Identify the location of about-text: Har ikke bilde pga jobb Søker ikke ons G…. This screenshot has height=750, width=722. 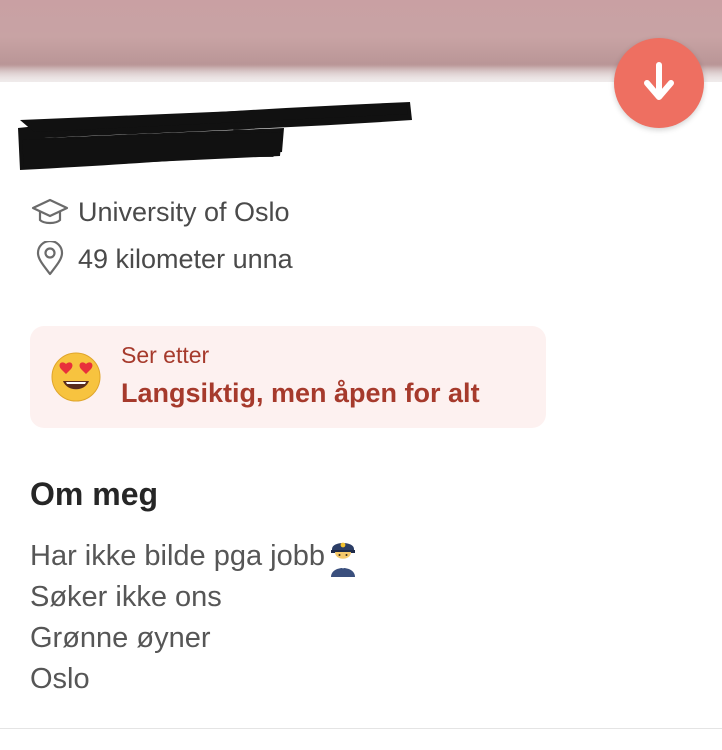
(194, 618).